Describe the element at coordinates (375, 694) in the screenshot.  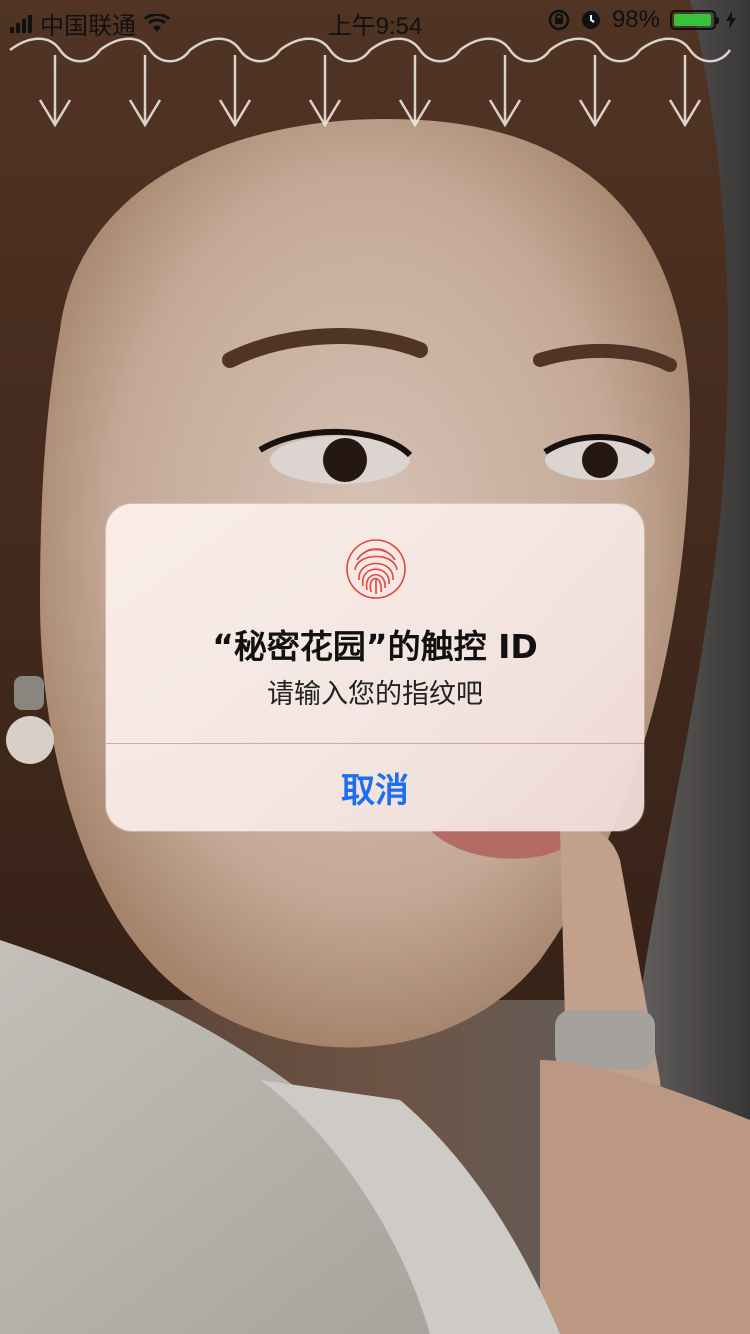
I see `alert-message: 请输入您的指纹吧` at that location.